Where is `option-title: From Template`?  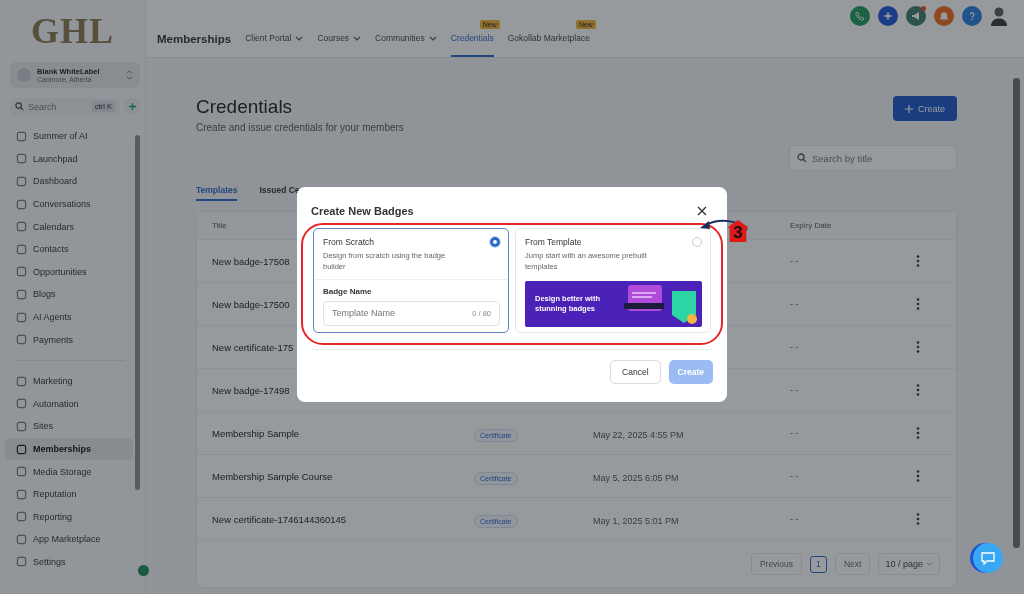 option-title: From Template is located at coordinates (554, 242).